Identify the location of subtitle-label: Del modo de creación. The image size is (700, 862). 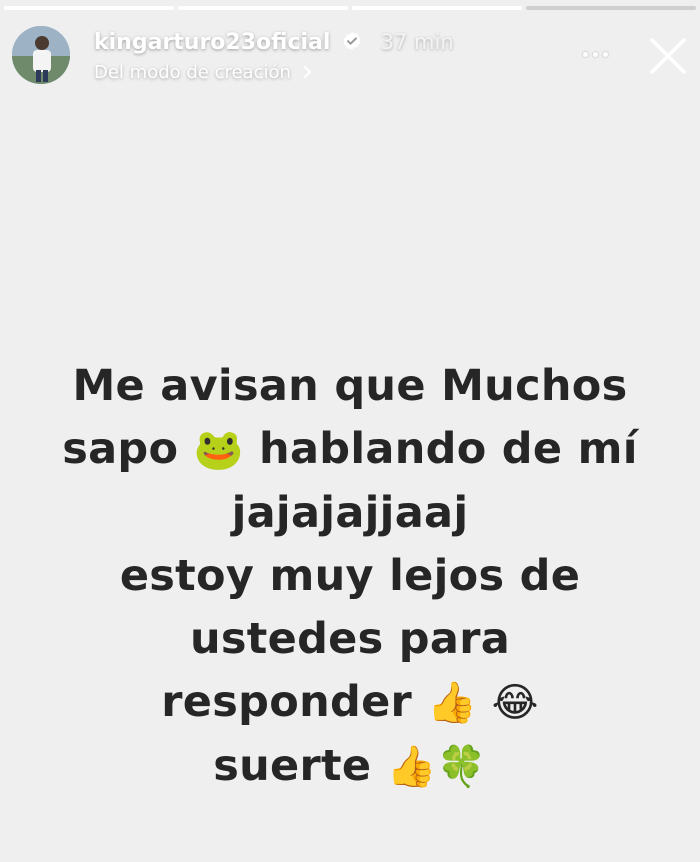
(192, 72).